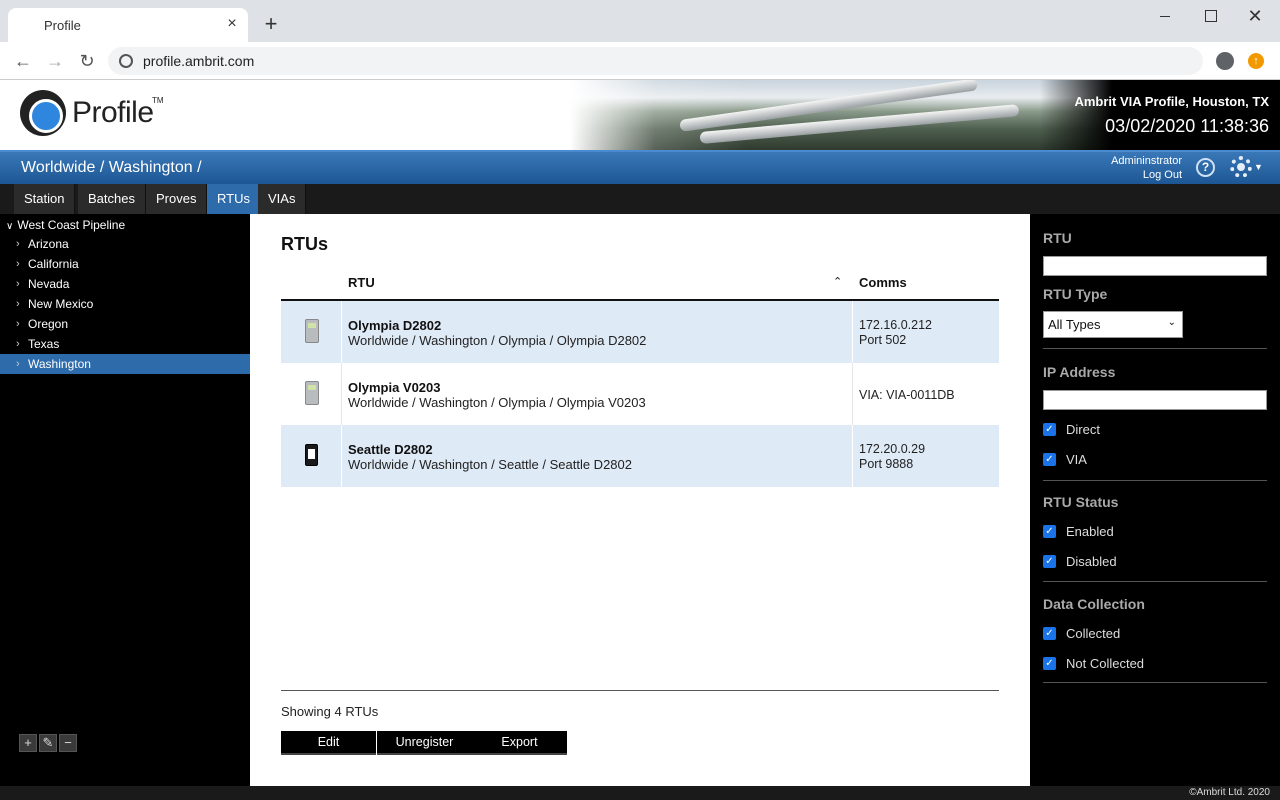 This screenshot has width=1280, height=800. I want to click on rtu-filter-input, so click(1155, 266).